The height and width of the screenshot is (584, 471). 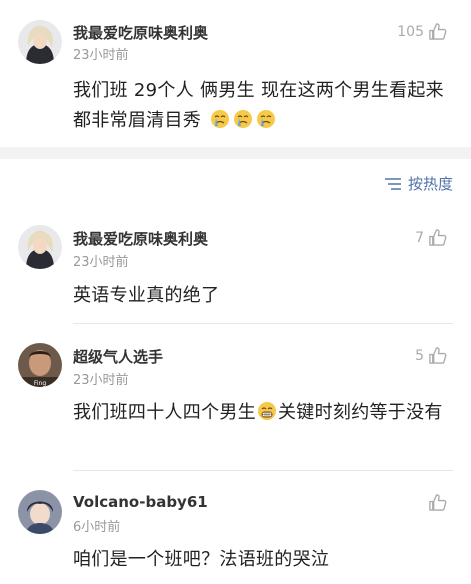 I want to click on like-button: 7, so click(x=431, y=237).